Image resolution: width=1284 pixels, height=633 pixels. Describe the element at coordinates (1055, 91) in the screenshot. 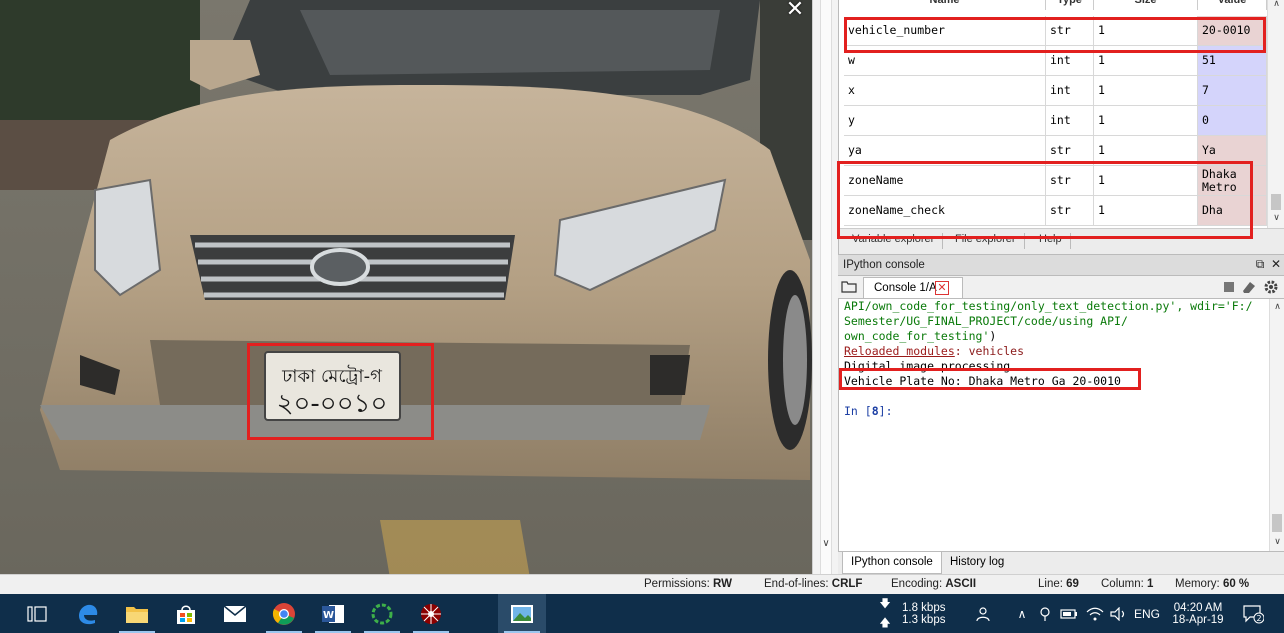

I see `table-row: x int 1 7` at that location.